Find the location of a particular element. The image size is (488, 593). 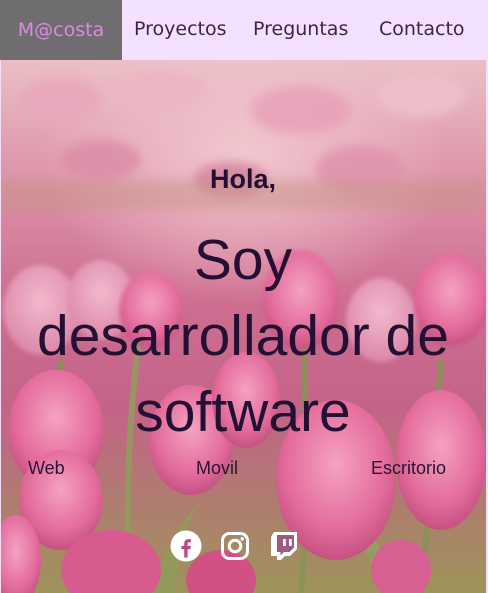

facebook-icon is located at coordinates (186, 546).